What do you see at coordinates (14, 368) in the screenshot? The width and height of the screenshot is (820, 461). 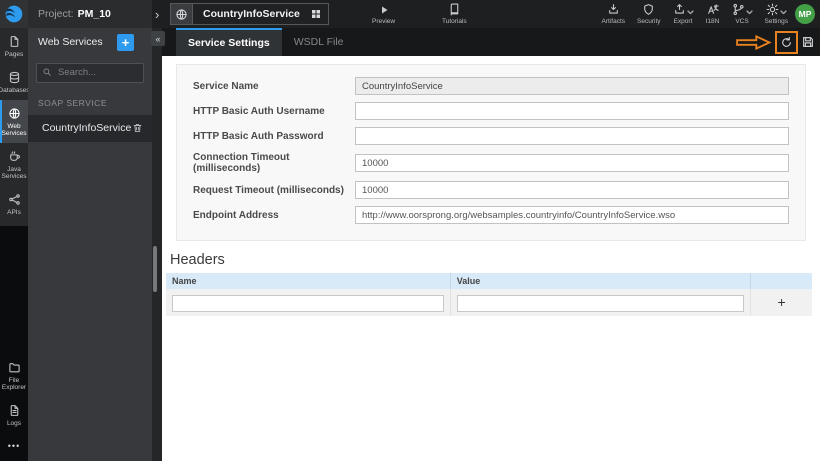 I see `folder-icon` at bounding box center [14, 368].